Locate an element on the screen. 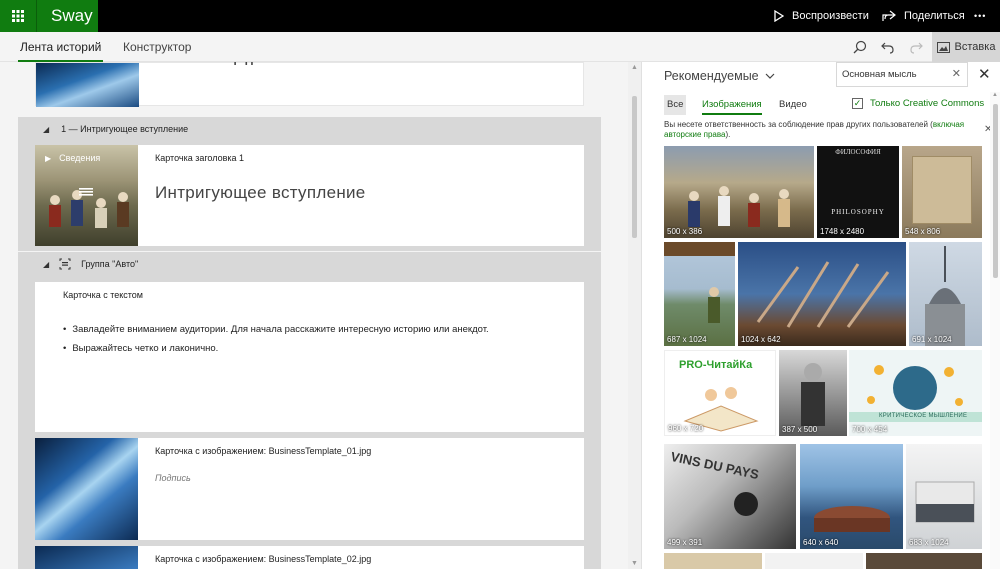  undo-button is located at coordinates (888, 47).